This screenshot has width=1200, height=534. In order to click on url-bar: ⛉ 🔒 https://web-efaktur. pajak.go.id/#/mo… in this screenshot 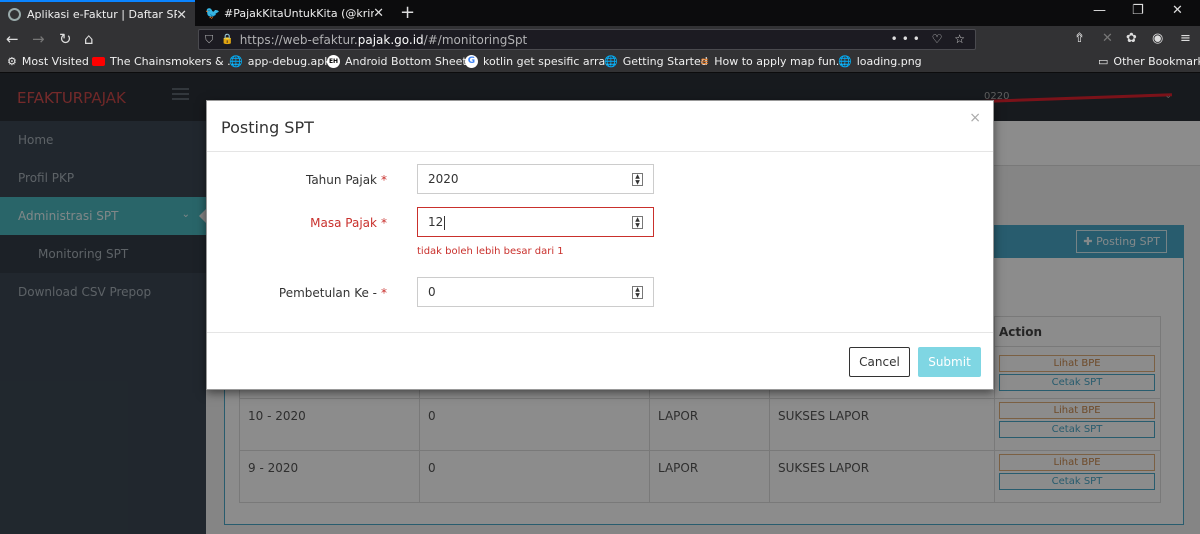, I will do `click(587, 39)`.